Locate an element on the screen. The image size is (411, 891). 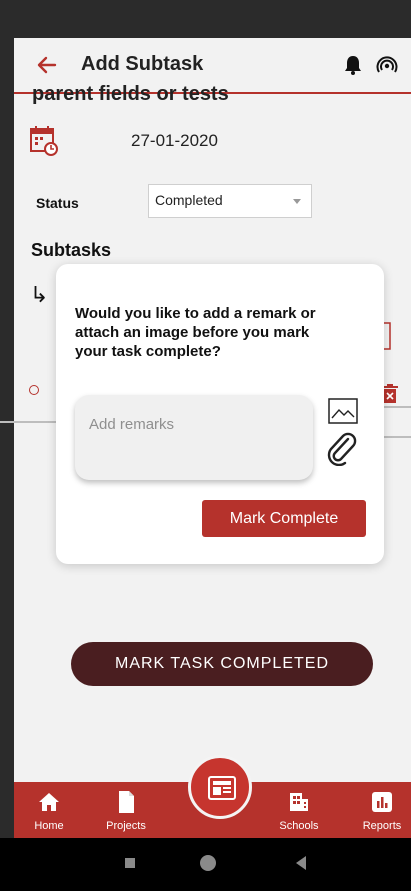
chevron-down-icon is located at coordinates (297, 201).